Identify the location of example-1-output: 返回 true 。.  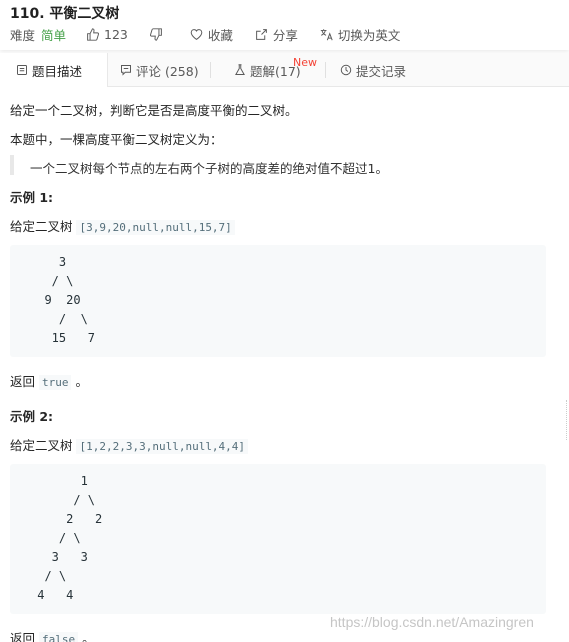
(49, 380).